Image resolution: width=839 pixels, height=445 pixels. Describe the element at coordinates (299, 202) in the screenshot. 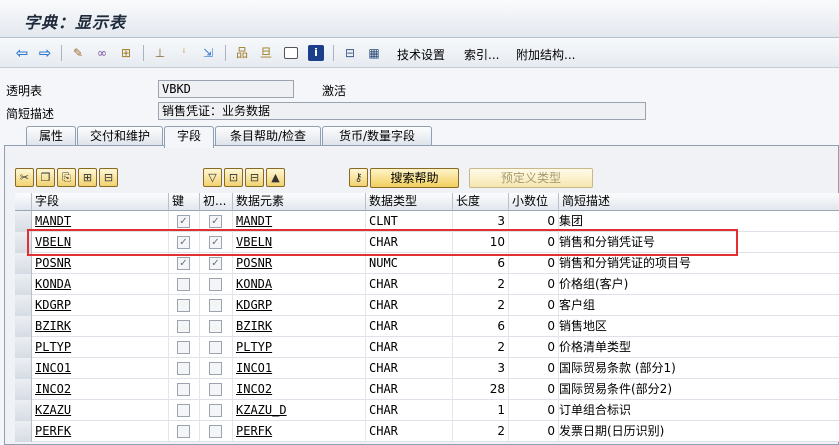

I see `column-header-data-element: 数据元素` at that location.